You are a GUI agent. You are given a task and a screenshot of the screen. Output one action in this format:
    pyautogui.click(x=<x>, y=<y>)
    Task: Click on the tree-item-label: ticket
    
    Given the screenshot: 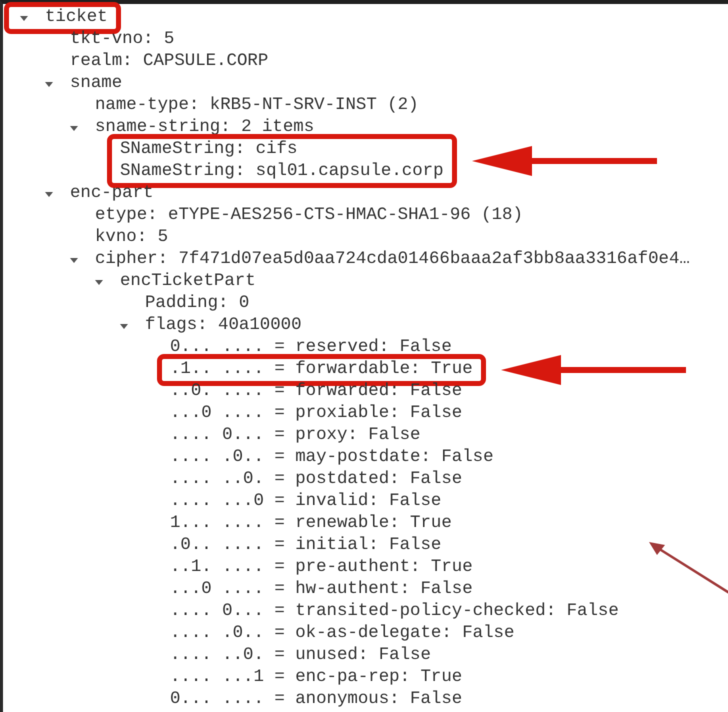 What is the action you would take?
    pyautogui.click(x=76, y=18)
    